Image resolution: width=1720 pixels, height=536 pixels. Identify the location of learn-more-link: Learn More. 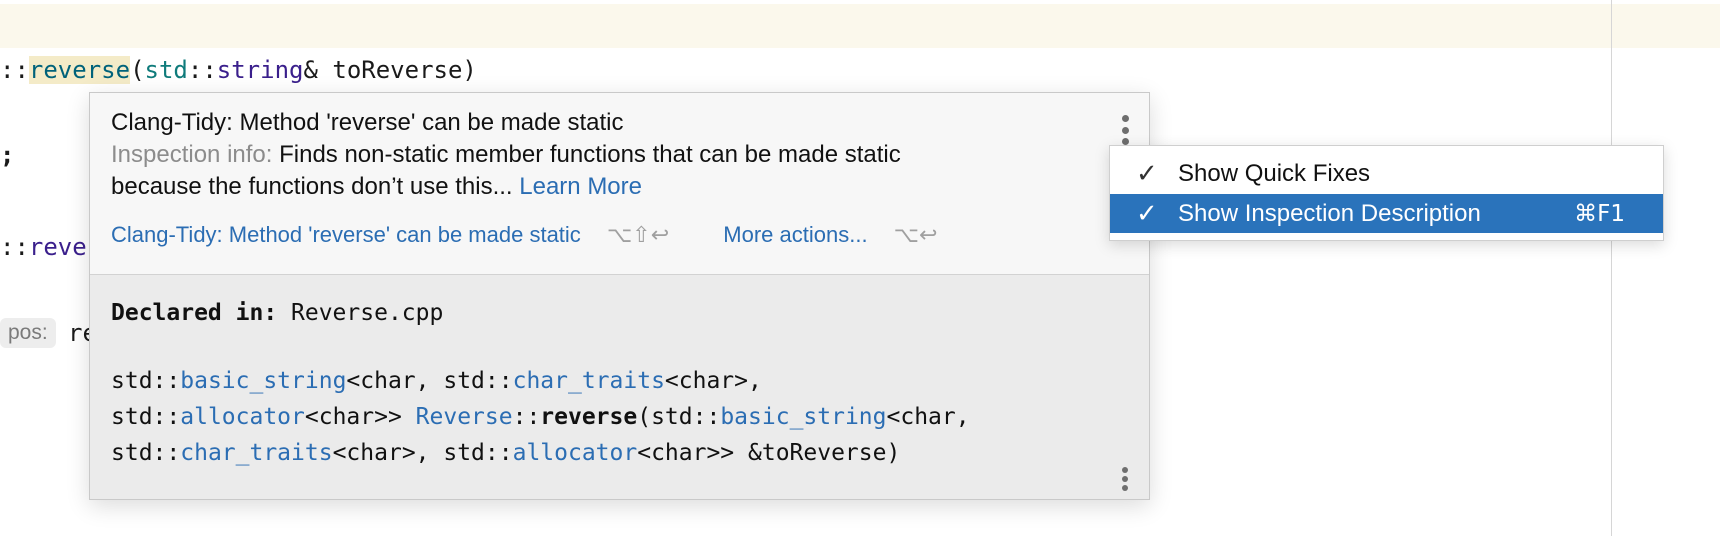
(580, 186).